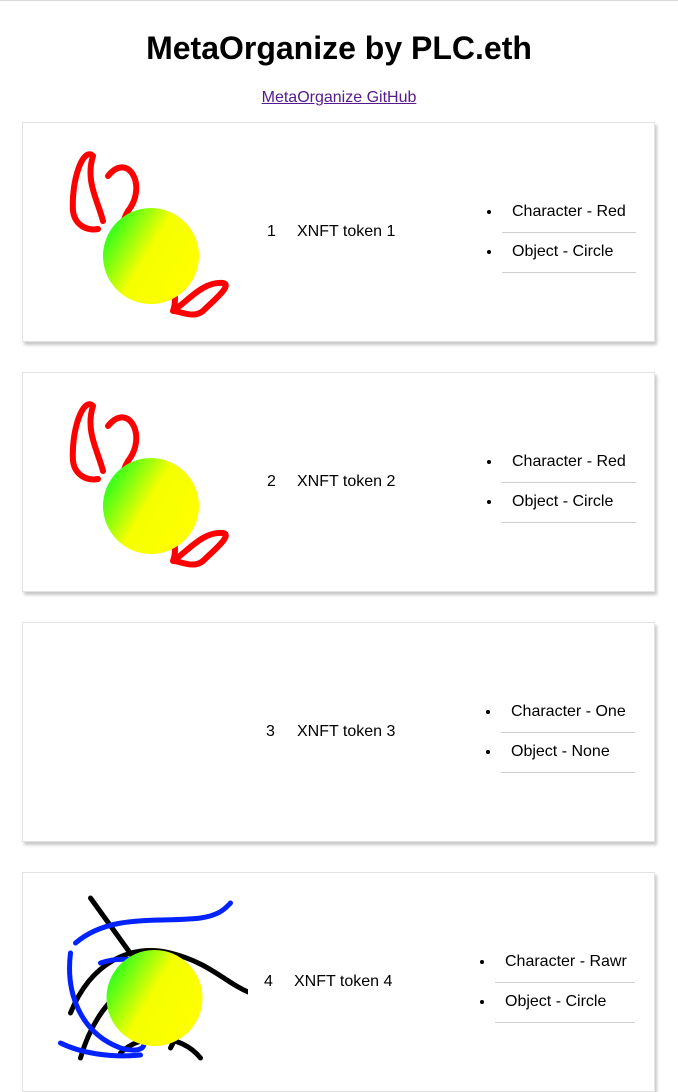 This screenshot has height=1092, width=678. I want to click on github-link: MetaOrganize GitHub, so click(339, 98).